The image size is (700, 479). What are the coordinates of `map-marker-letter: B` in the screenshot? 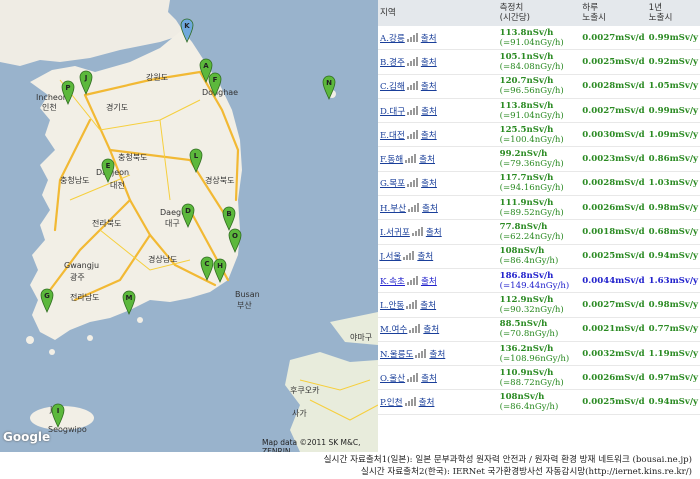 It's located at (228, 214).